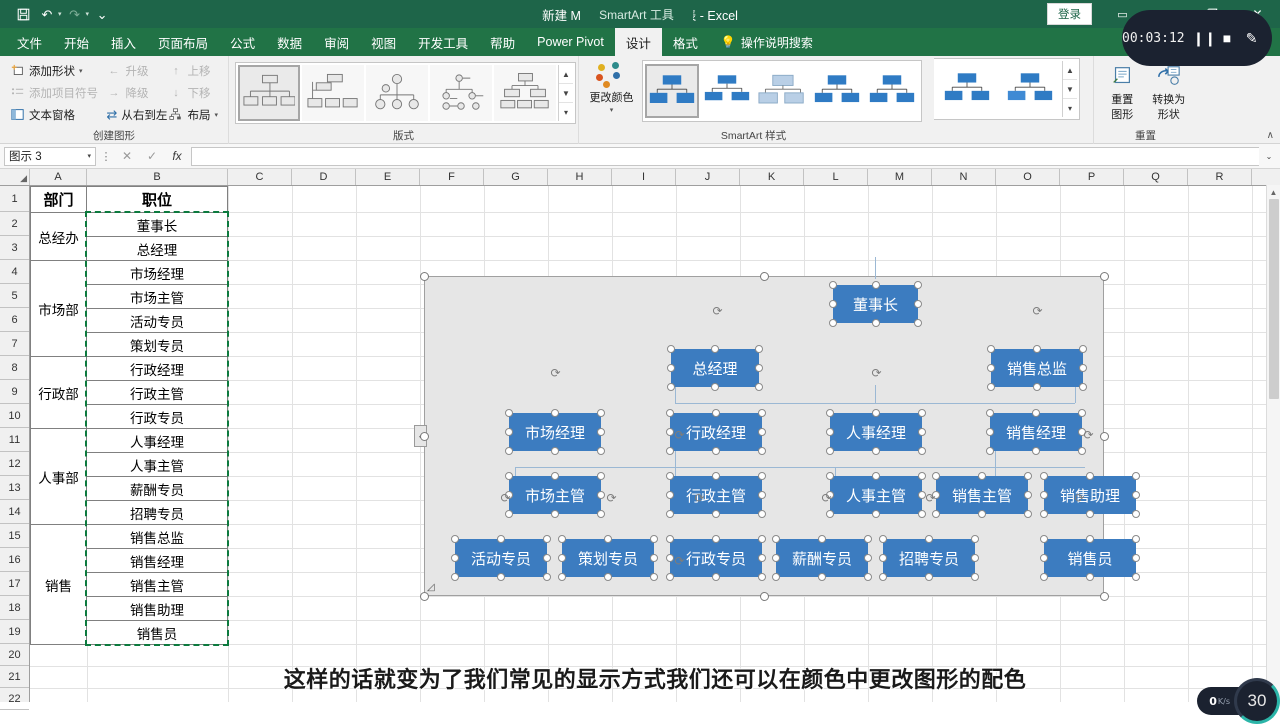 The height and width of the screenshot is (724, 1280). Describe the element at coordinates (14, 632) in the screenshot. I see `row-header-19: 19` at that location.